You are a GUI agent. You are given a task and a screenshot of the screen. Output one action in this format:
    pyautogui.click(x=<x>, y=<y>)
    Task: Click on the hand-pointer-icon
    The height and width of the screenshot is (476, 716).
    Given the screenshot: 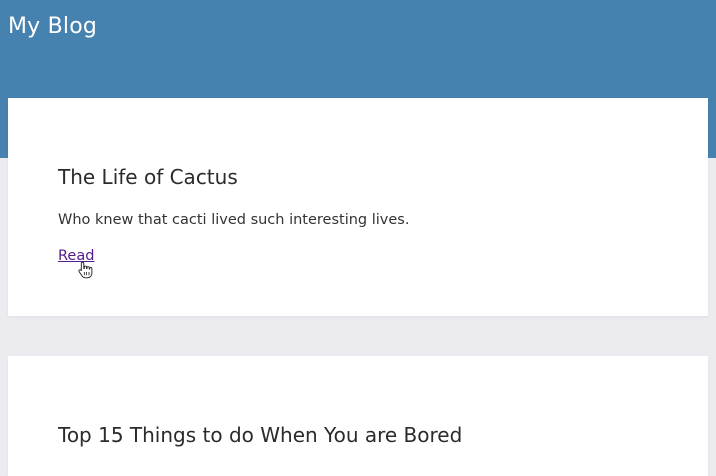 What is the action you would take?
    pyautogui.click(x=85, y=270)
    